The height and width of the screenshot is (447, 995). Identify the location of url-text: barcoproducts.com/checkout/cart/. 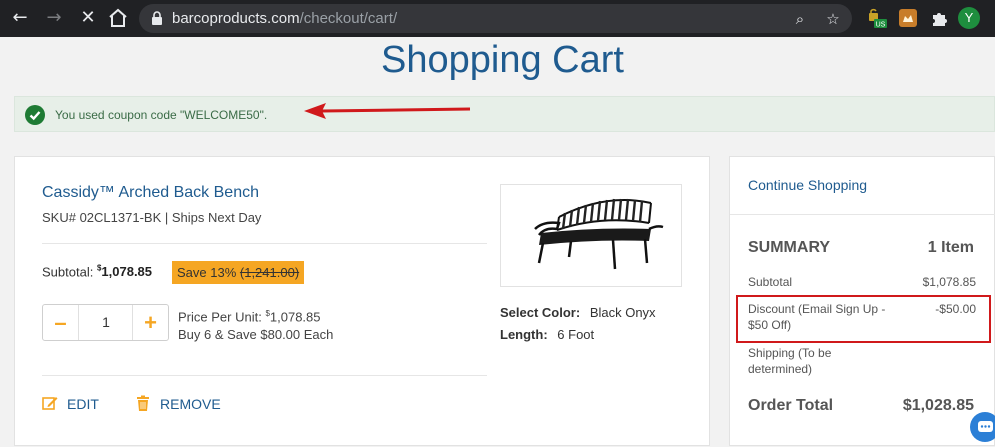
(285, 18).